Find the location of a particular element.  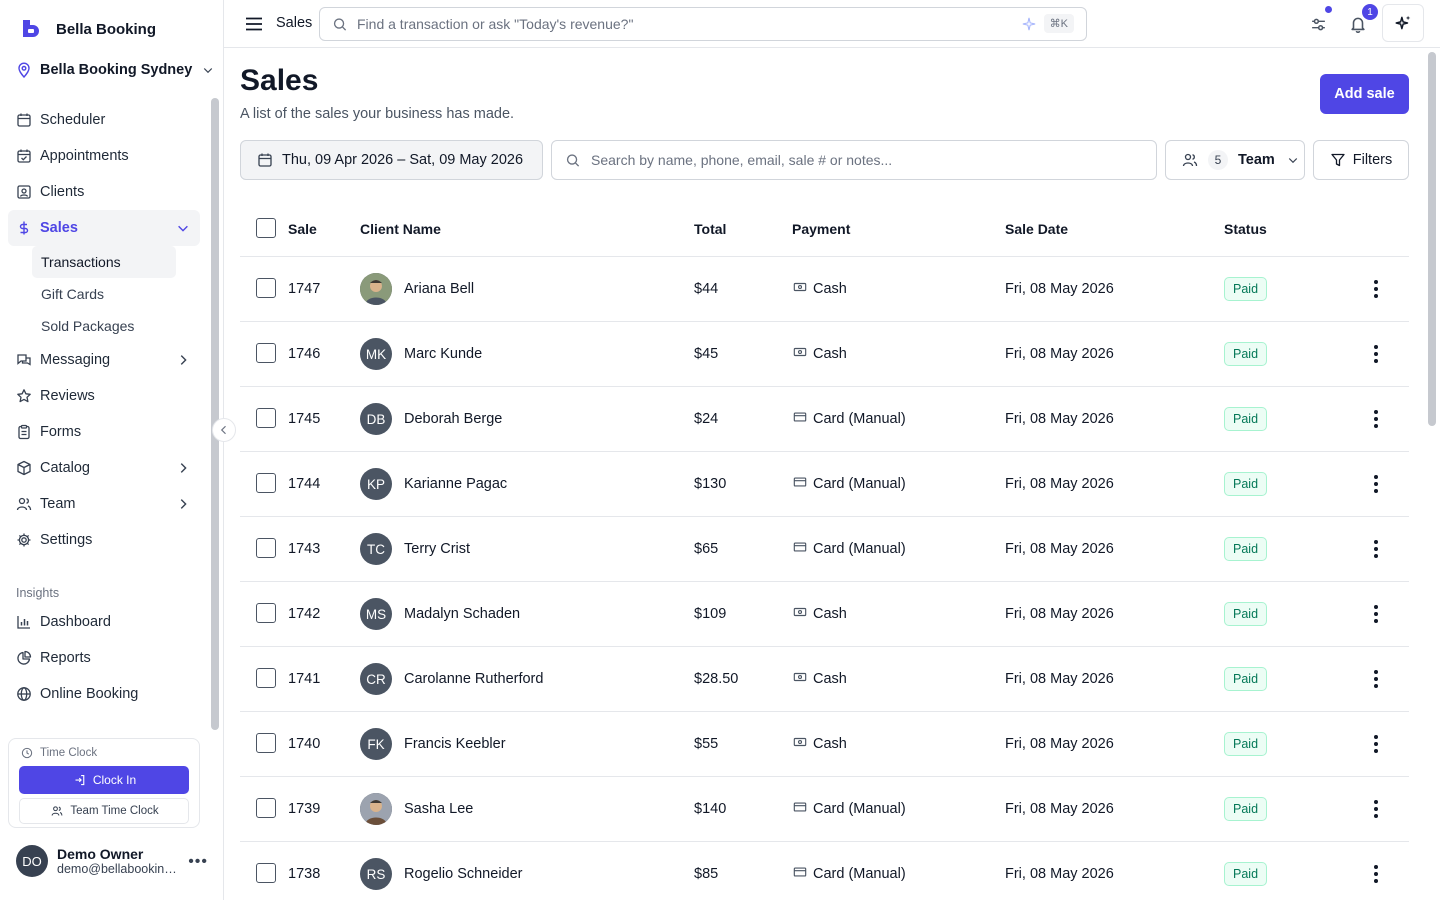

menu-icon is located at coordinates (254, 26).